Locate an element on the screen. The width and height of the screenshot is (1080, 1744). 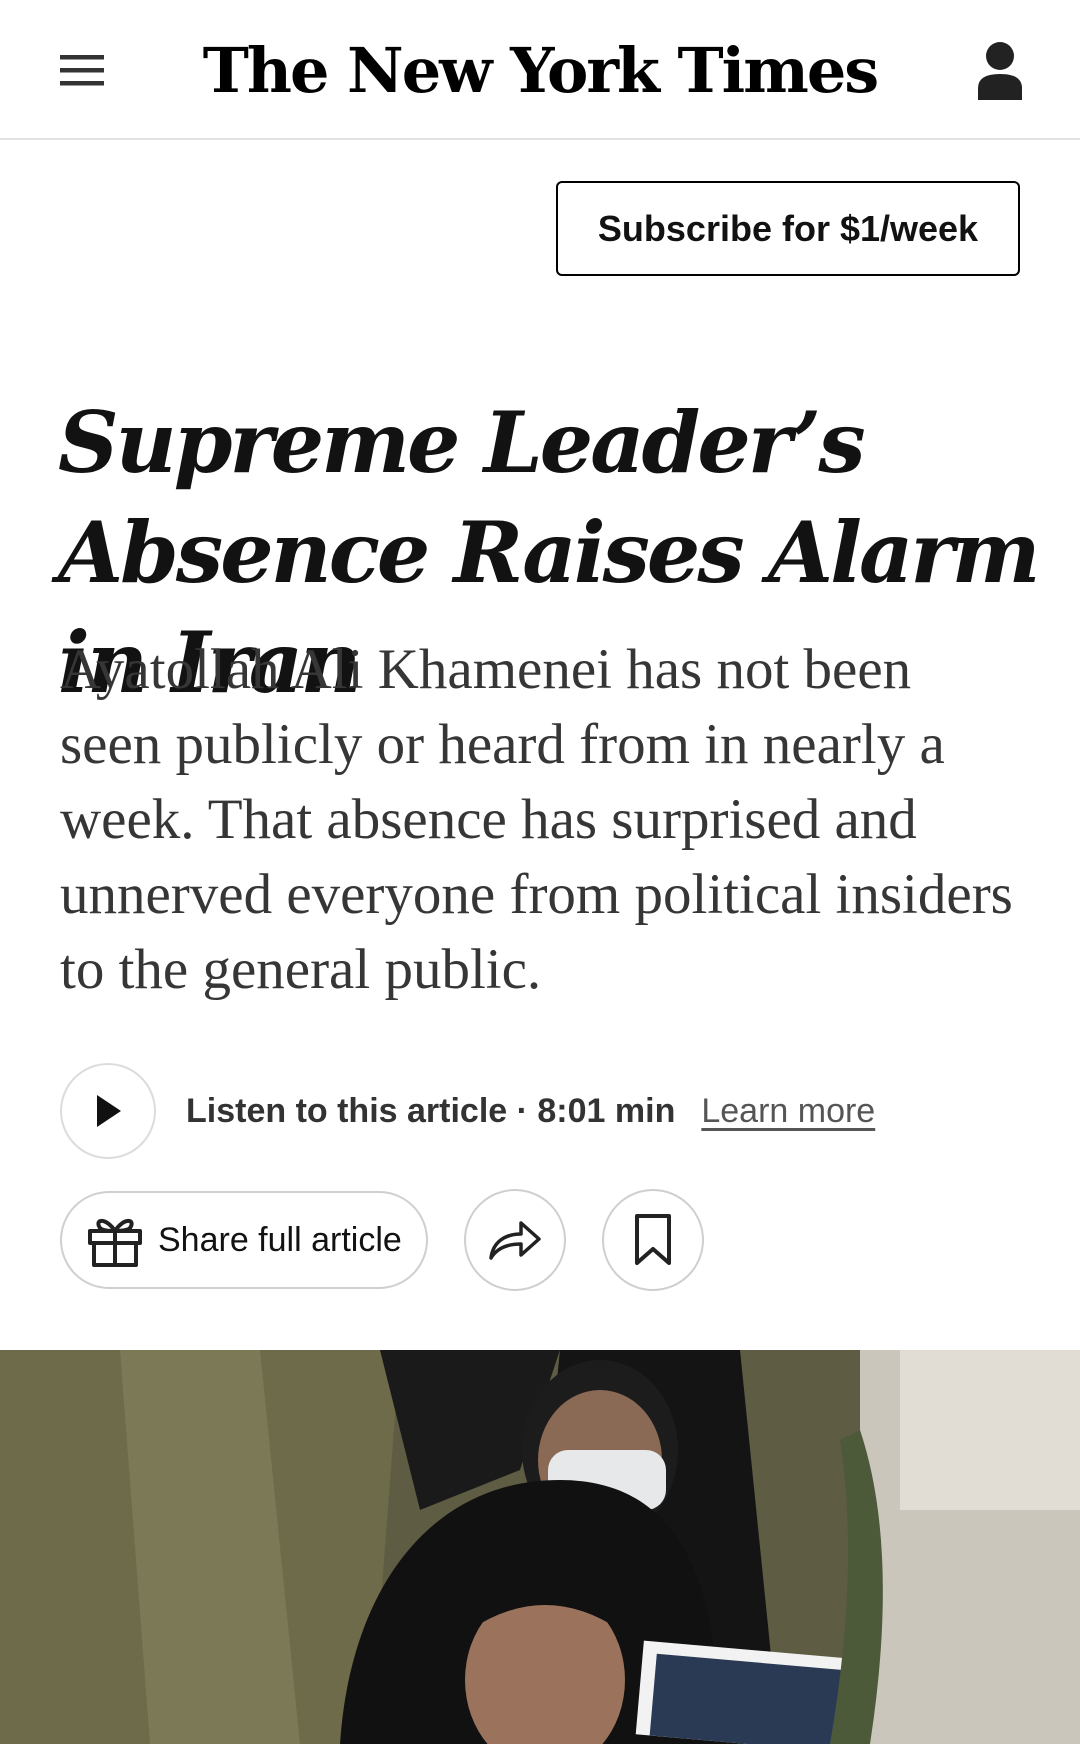
masthead-logo: The New York Times is located at coordinates (540, 71).